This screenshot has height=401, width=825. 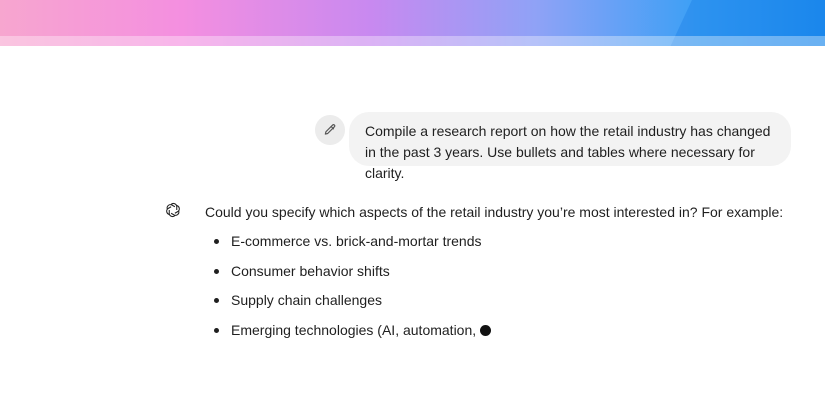 What do you see at coordinates (412, 23) in the screenshot?
I see `top-gradient-banner` at bounding box center [412, 23].